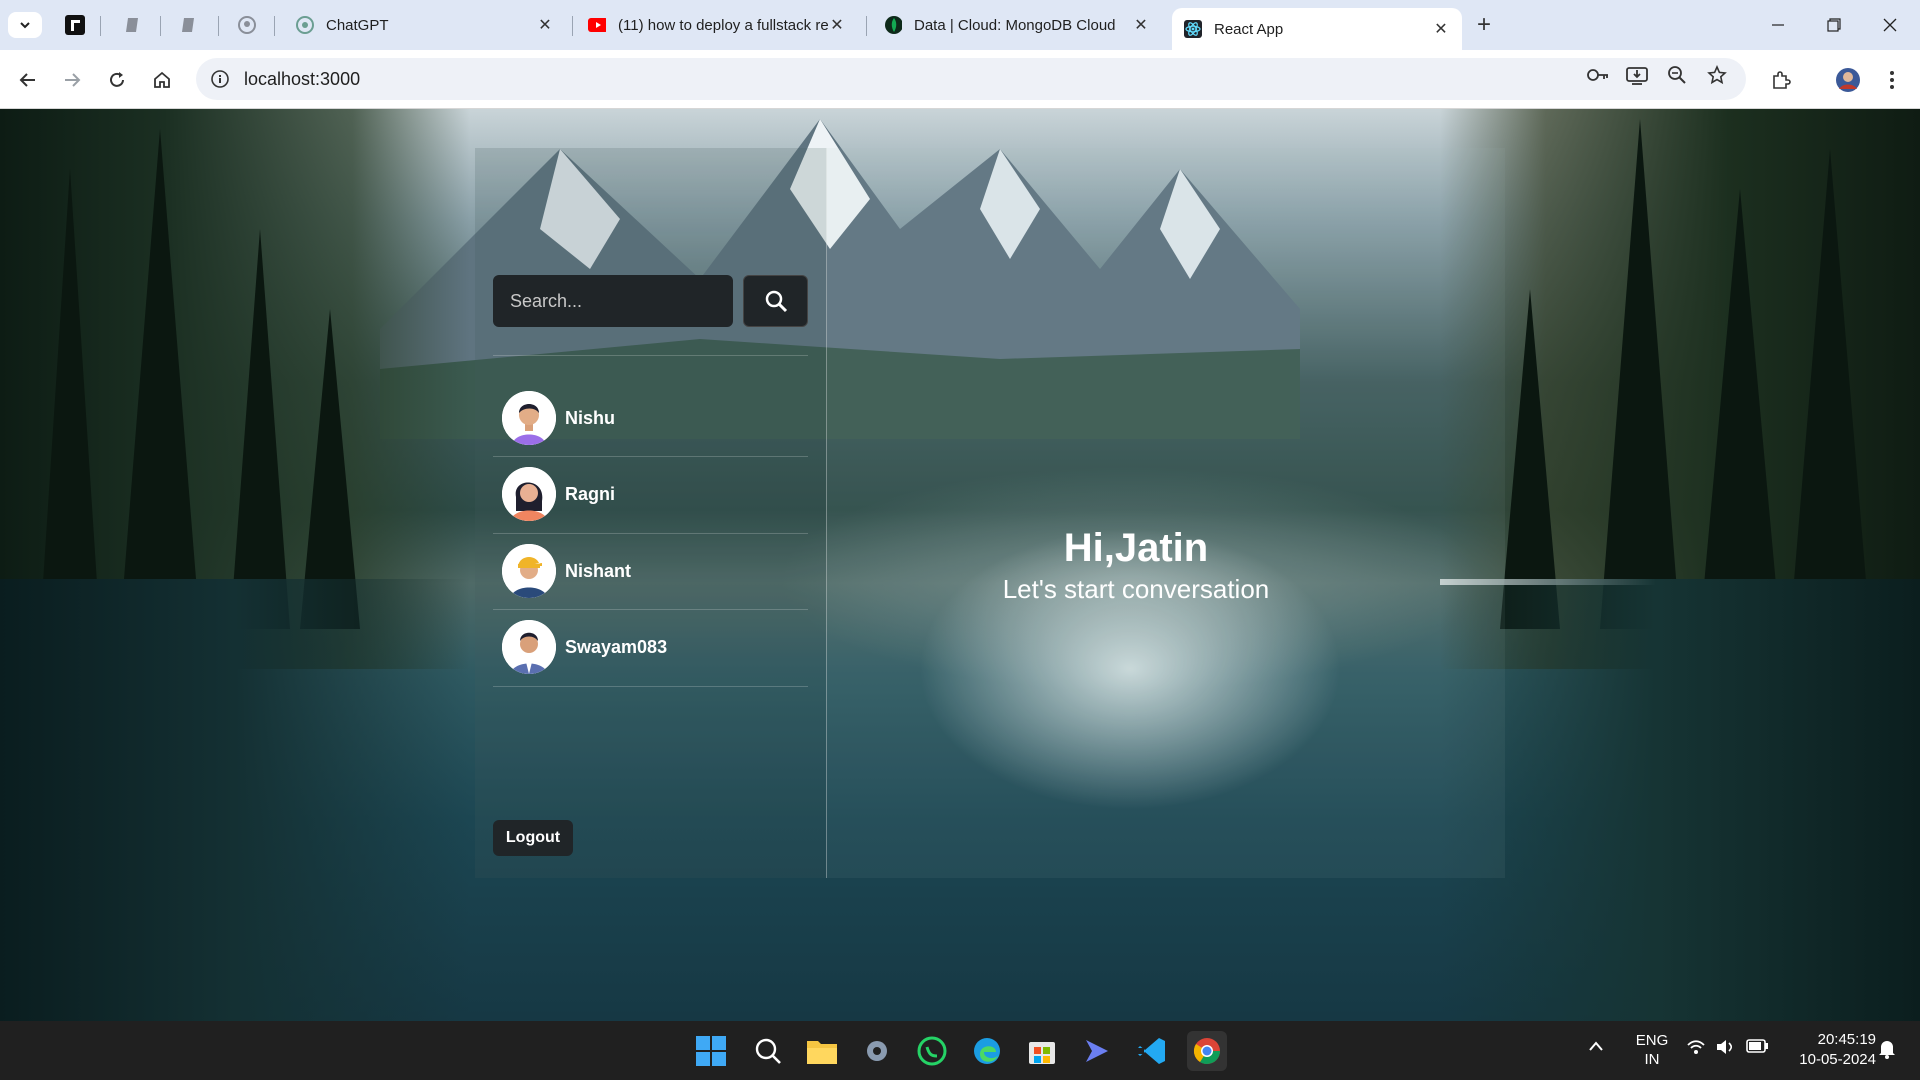  What do you see at coordinates (305, 25) in the screenshot?
I see `chatgpt-icon` at bounding box center [305, 25].